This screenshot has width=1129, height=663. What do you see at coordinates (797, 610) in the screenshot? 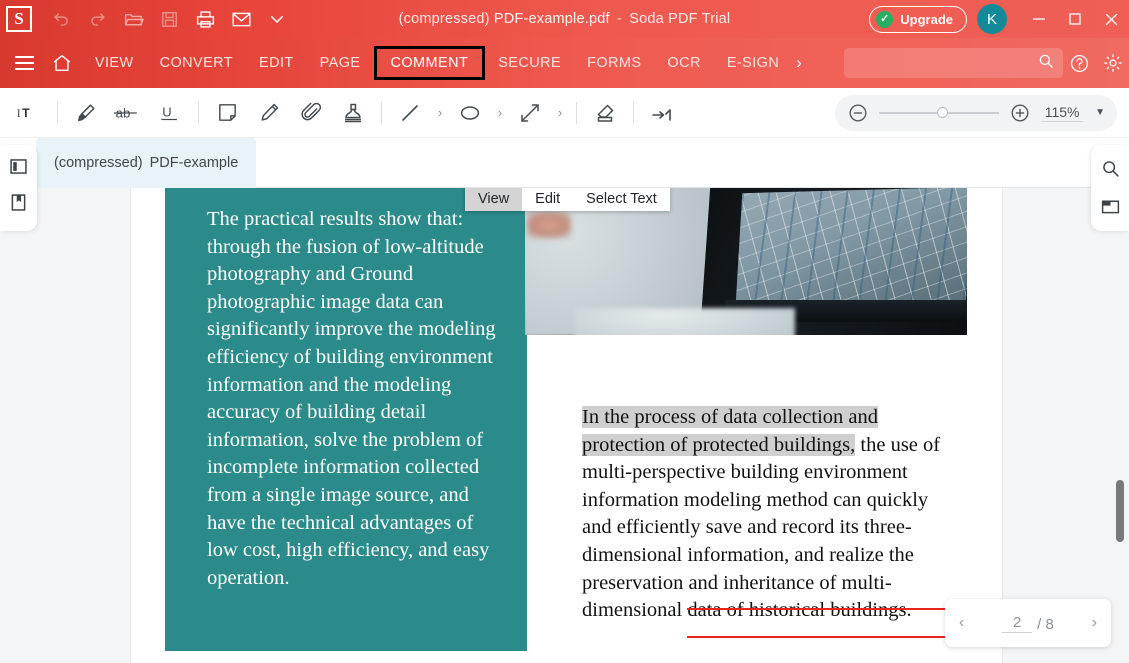
I see `body-text-part-2: data of historical buildings.` at bounding box center [797, 610].